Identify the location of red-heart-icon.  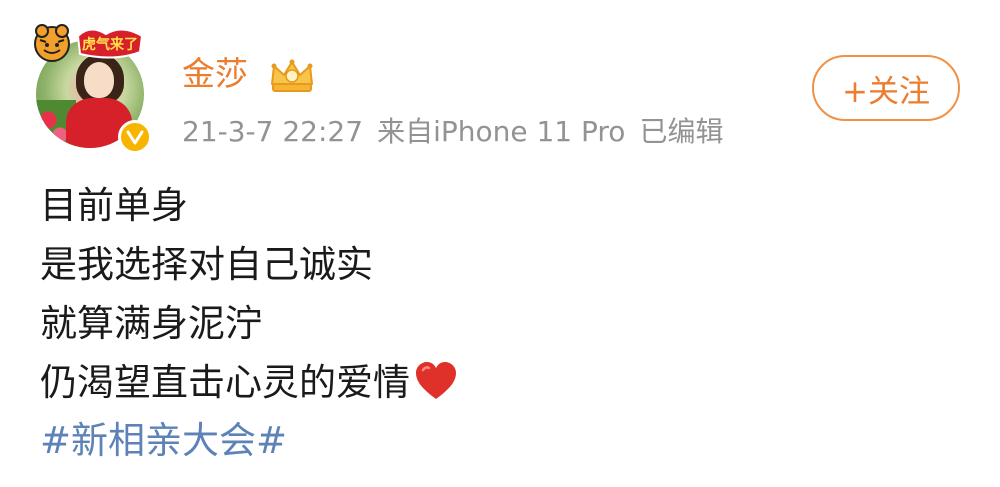
(436, 380).